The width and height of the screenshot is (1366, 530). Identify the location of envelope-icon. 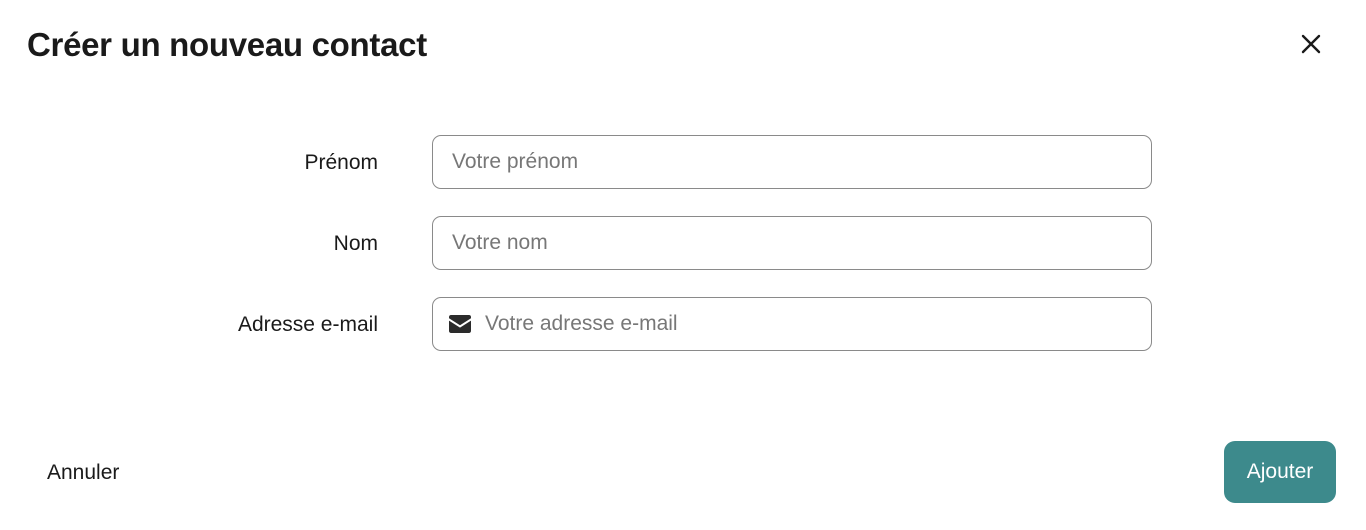
(460, 324).